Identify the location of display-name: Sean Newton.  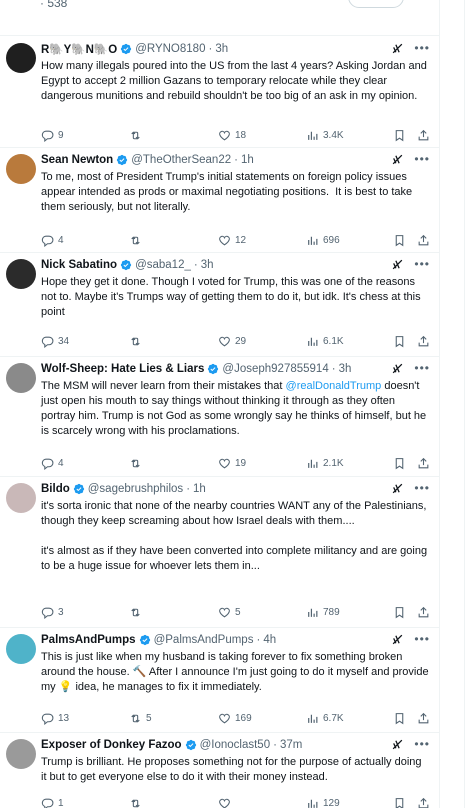
(77, 160).